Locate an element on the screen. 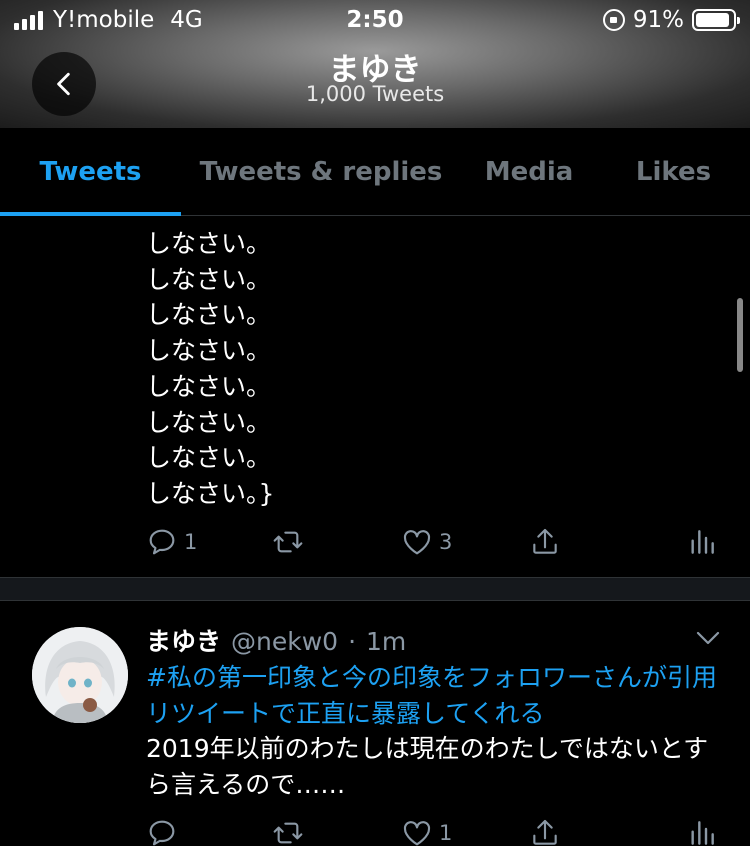 The image size is (750, 846). author-handle: @nekw0 is located at coordinates (284, 641).